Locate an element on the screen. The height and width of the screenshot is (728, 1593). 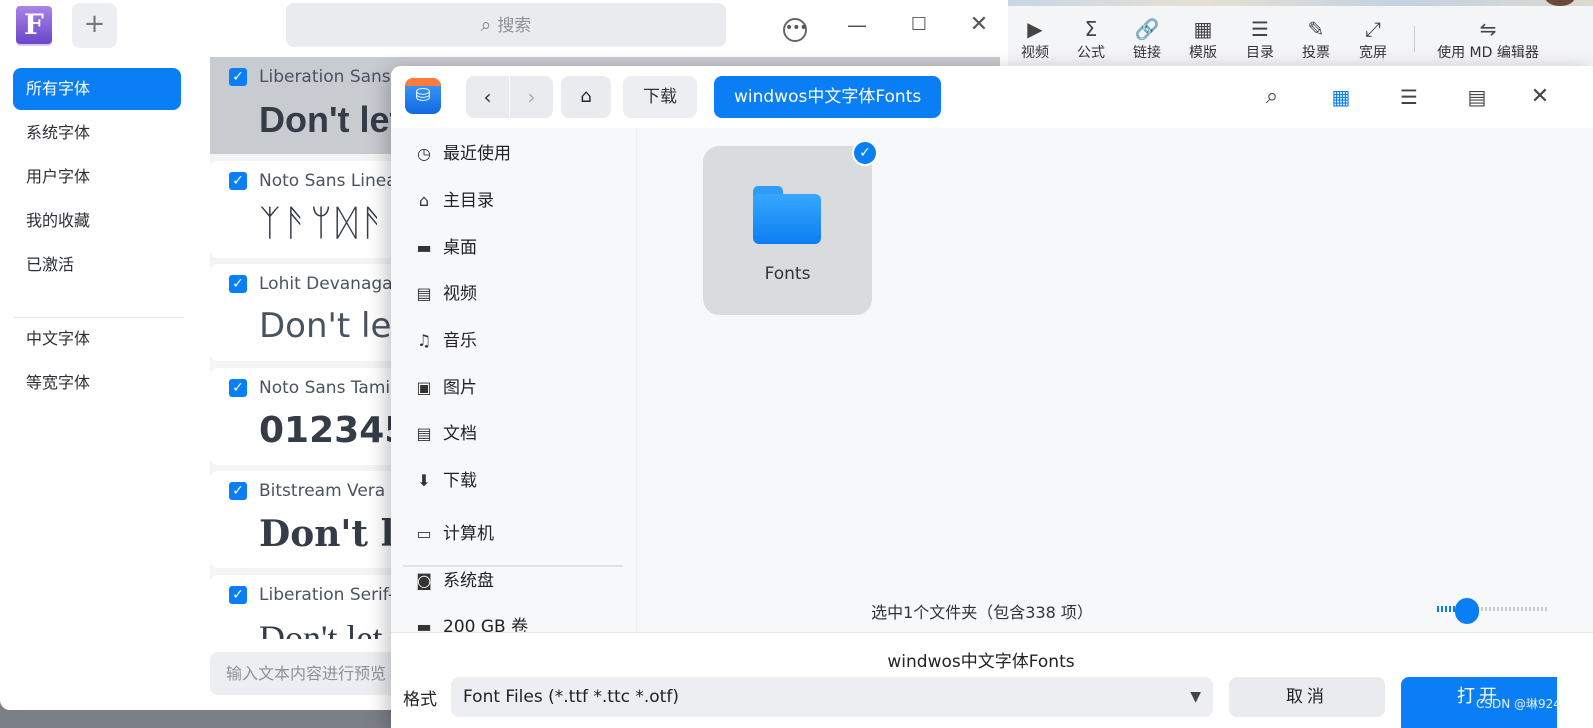
volume-icon: ▬ is located at coordinates (424, 624).